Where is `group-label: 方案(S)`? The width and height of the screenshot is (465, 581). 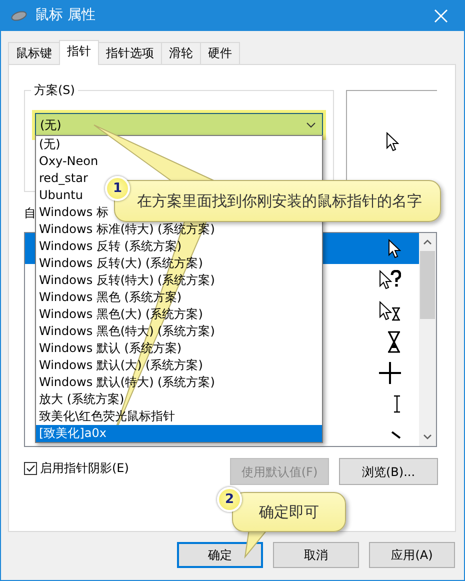 group-label: 方案(S) is located at coordinates (54, 90).